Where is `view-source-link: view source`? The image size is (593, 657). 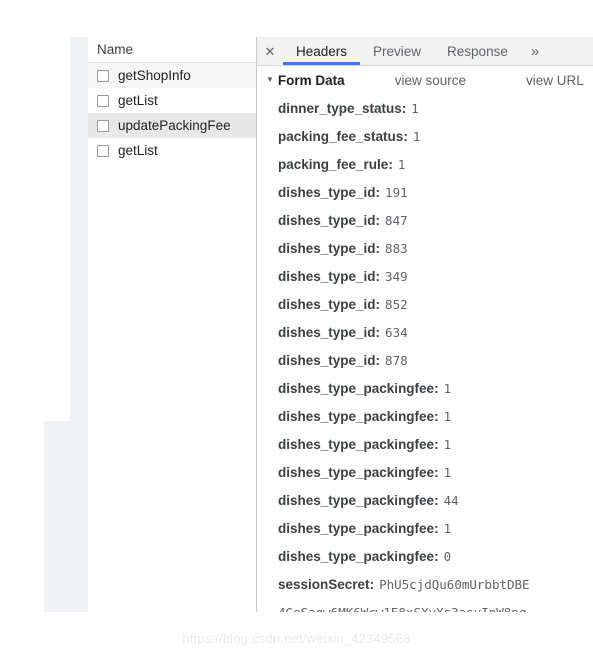 view-source-link: view source is located at coordinates (430, 80).